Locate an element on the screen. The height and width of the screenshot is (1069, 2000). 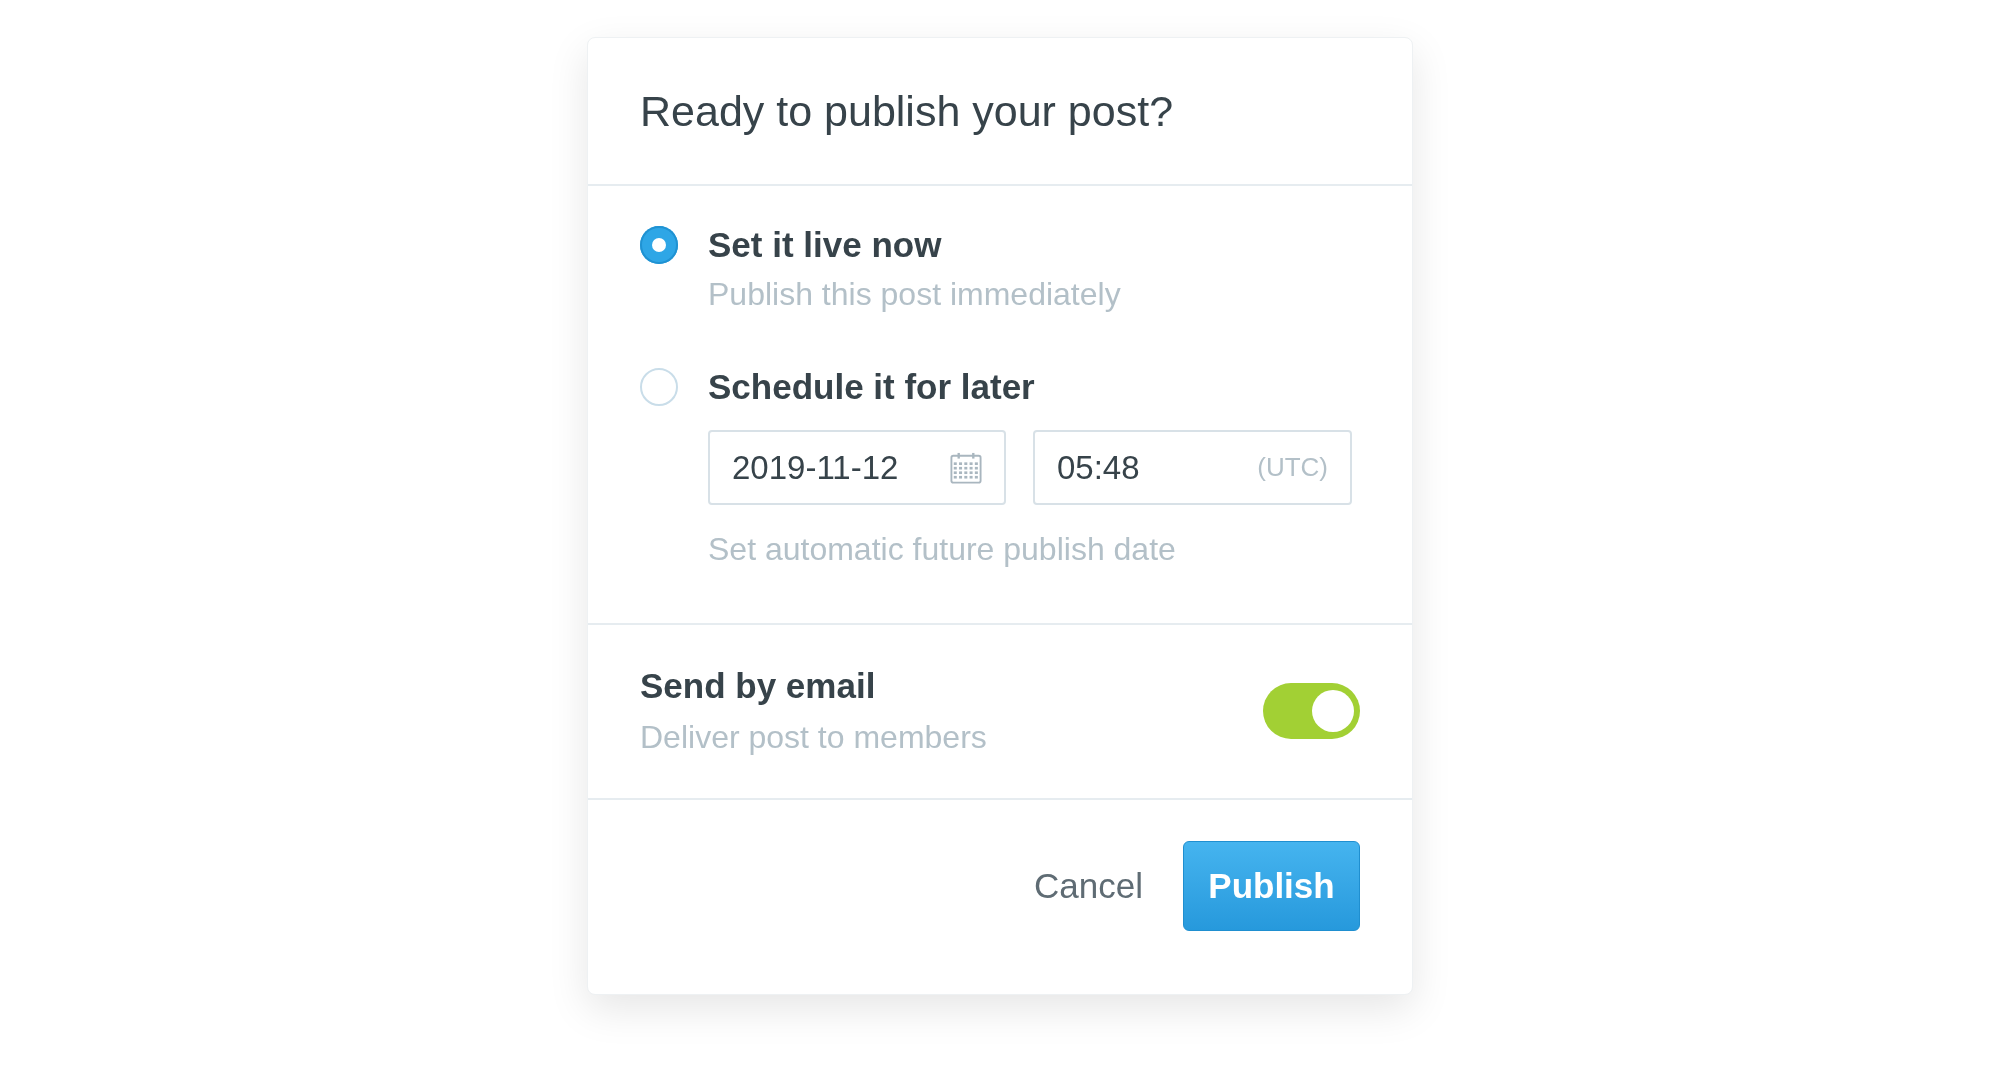
date-field: 2019-11-12 is located at coordinates (857, 467).